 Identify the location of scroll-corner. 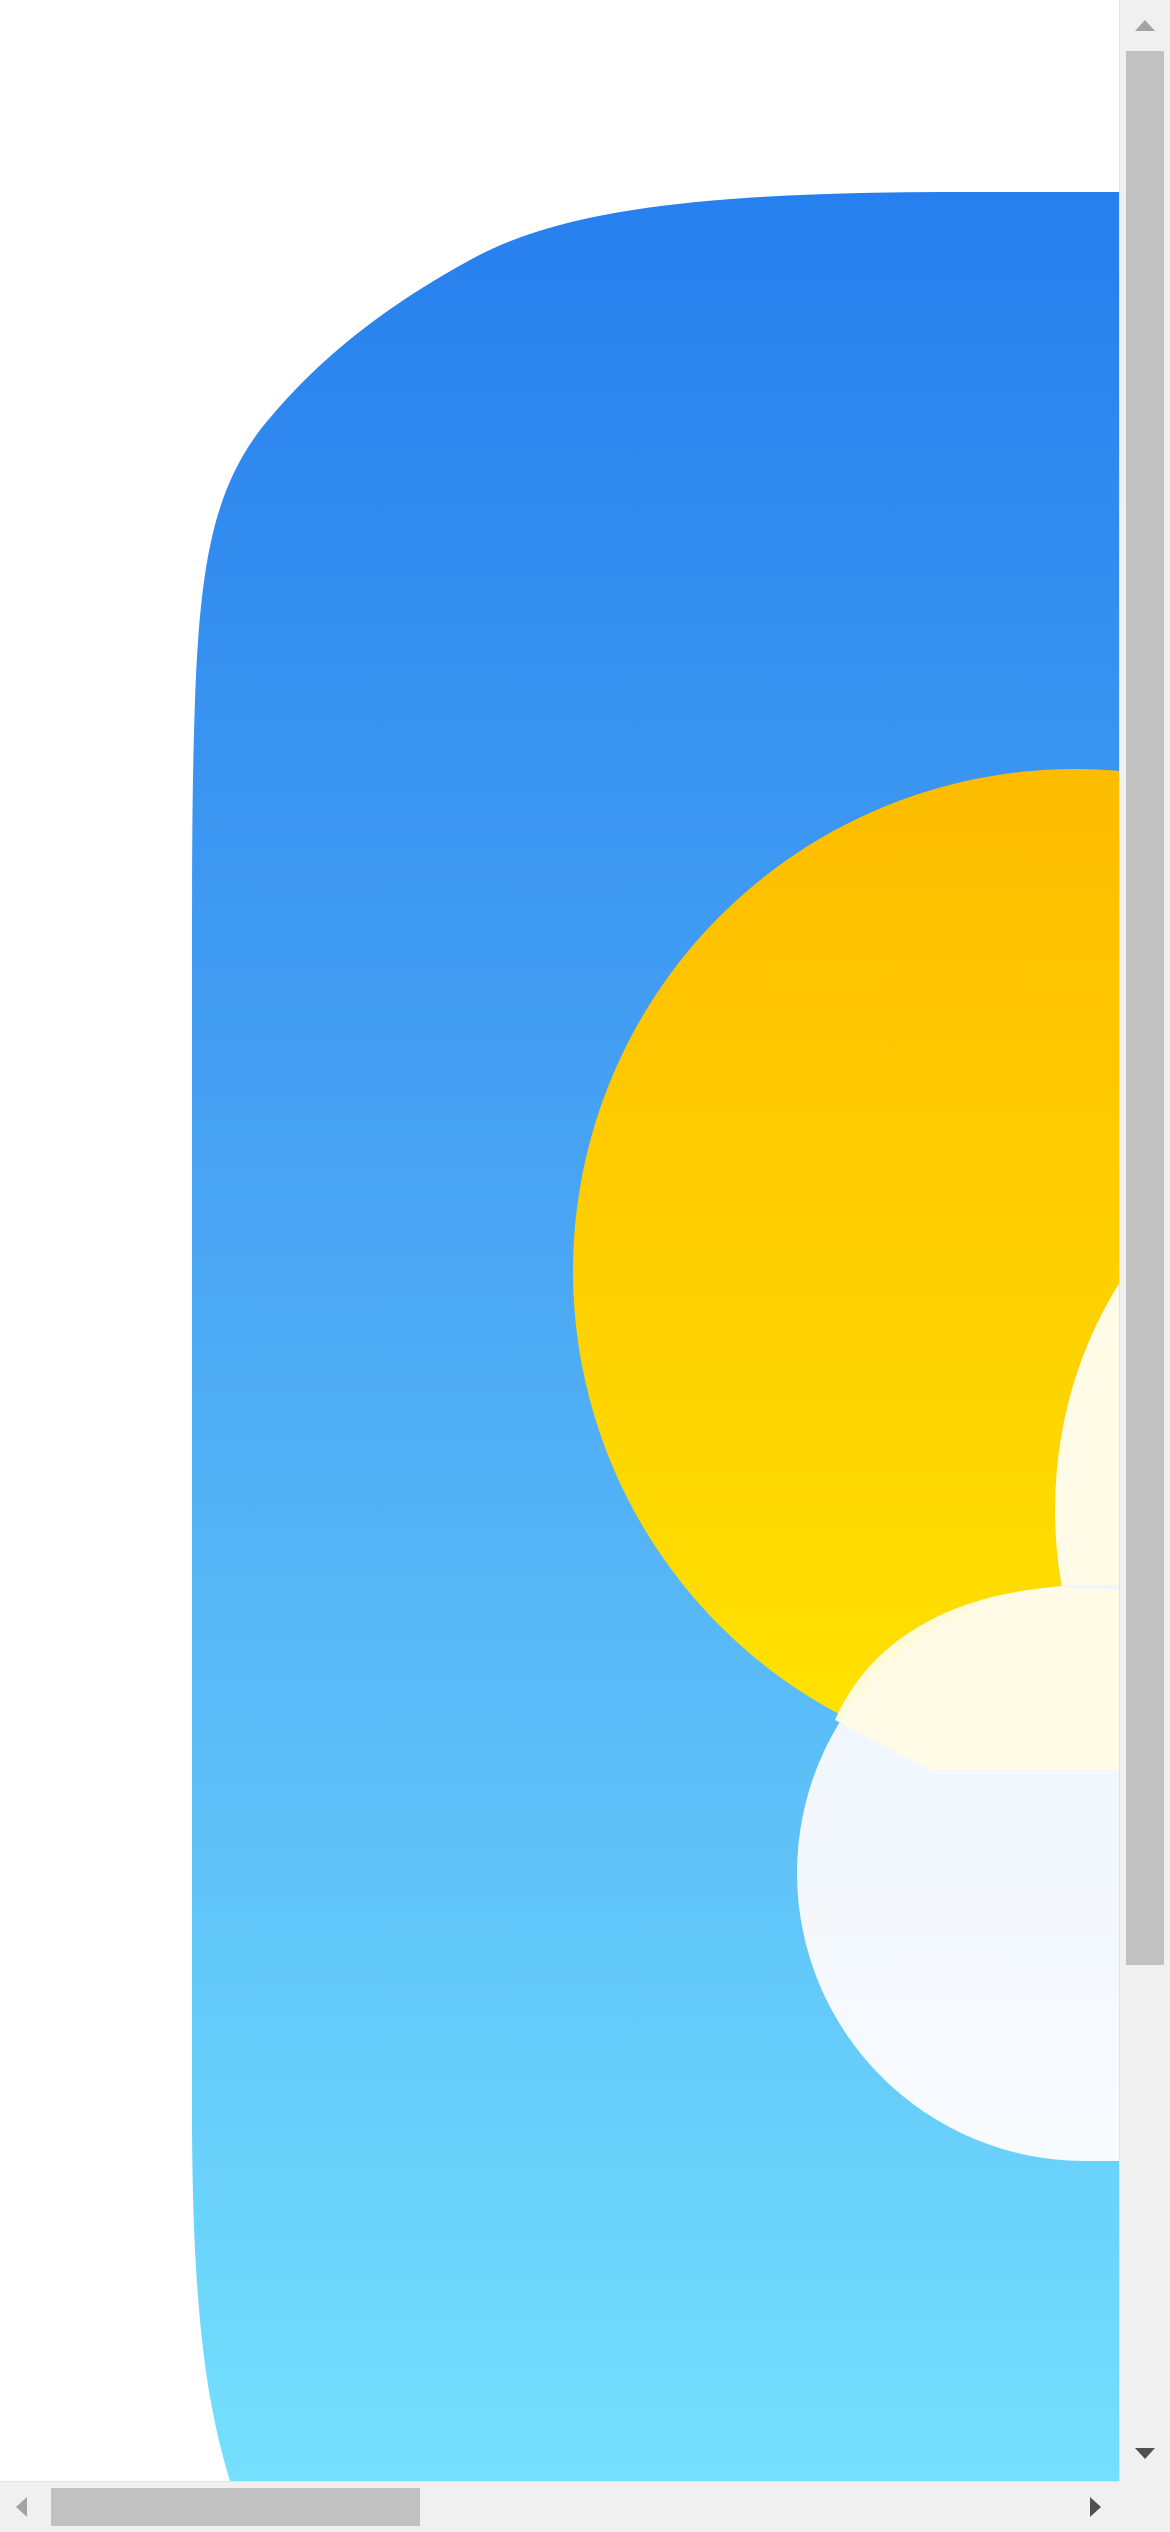
(1144, 2506).